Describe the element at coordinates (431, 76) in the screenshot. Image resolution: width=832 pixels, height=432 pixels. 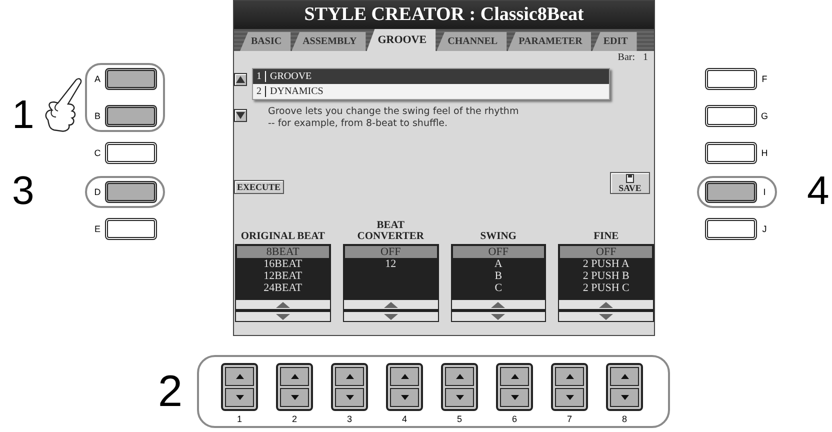
I see `menu-item: 1 GROOVE` at that location.